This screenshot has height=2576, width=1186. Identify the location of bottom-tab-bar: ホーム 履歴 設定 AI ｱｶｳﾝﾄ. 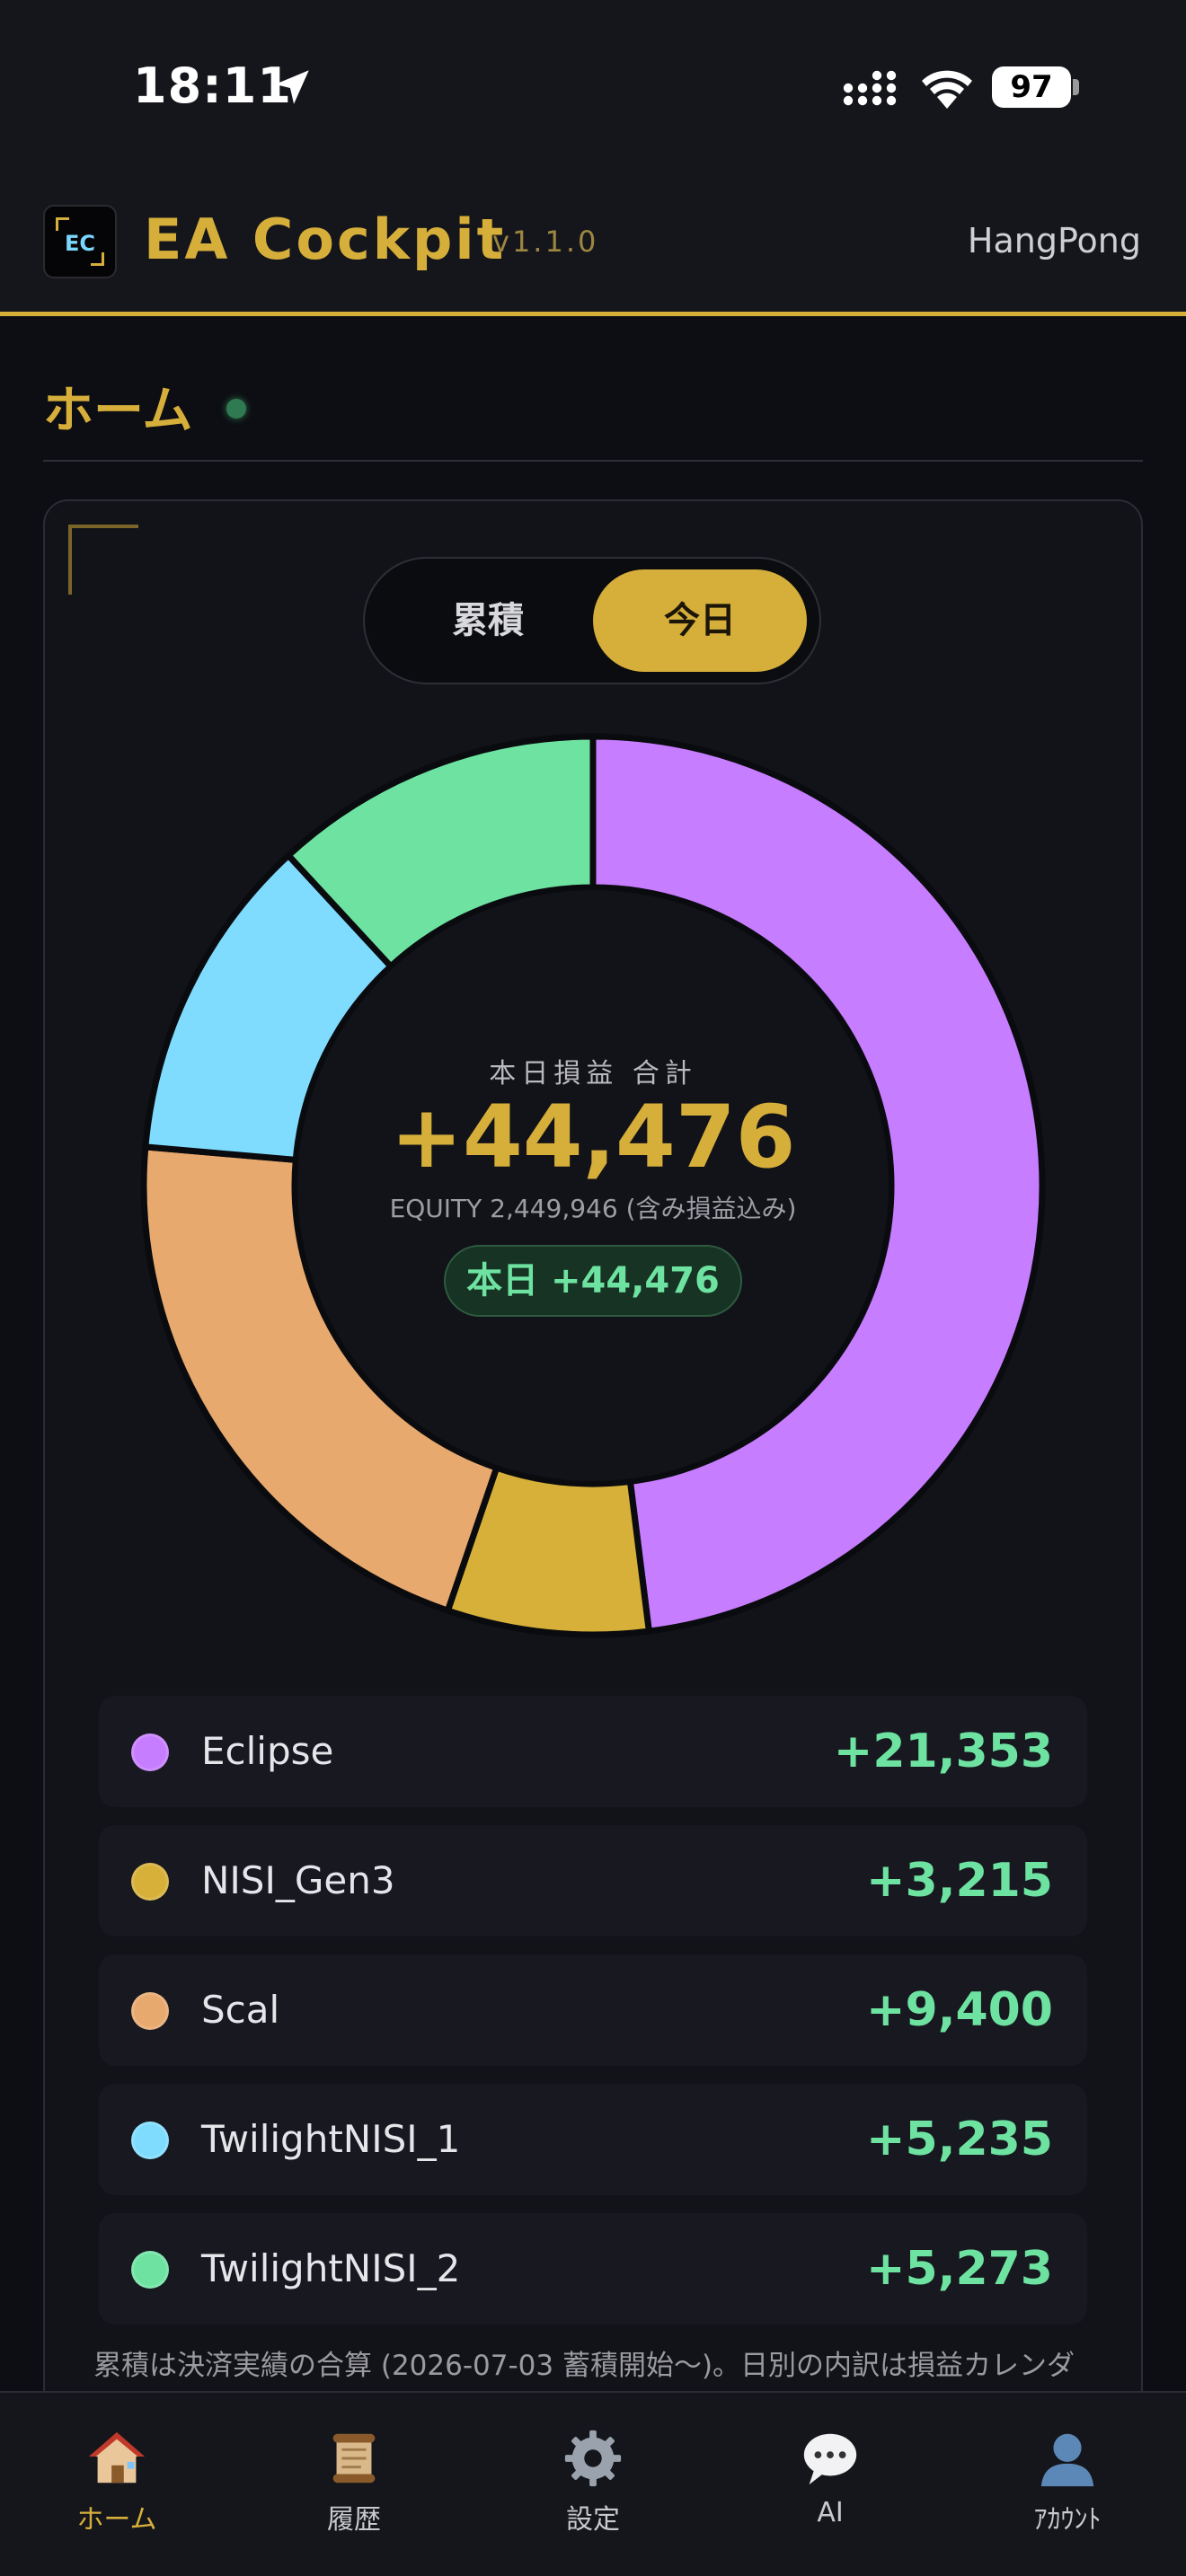
(593, 2483).